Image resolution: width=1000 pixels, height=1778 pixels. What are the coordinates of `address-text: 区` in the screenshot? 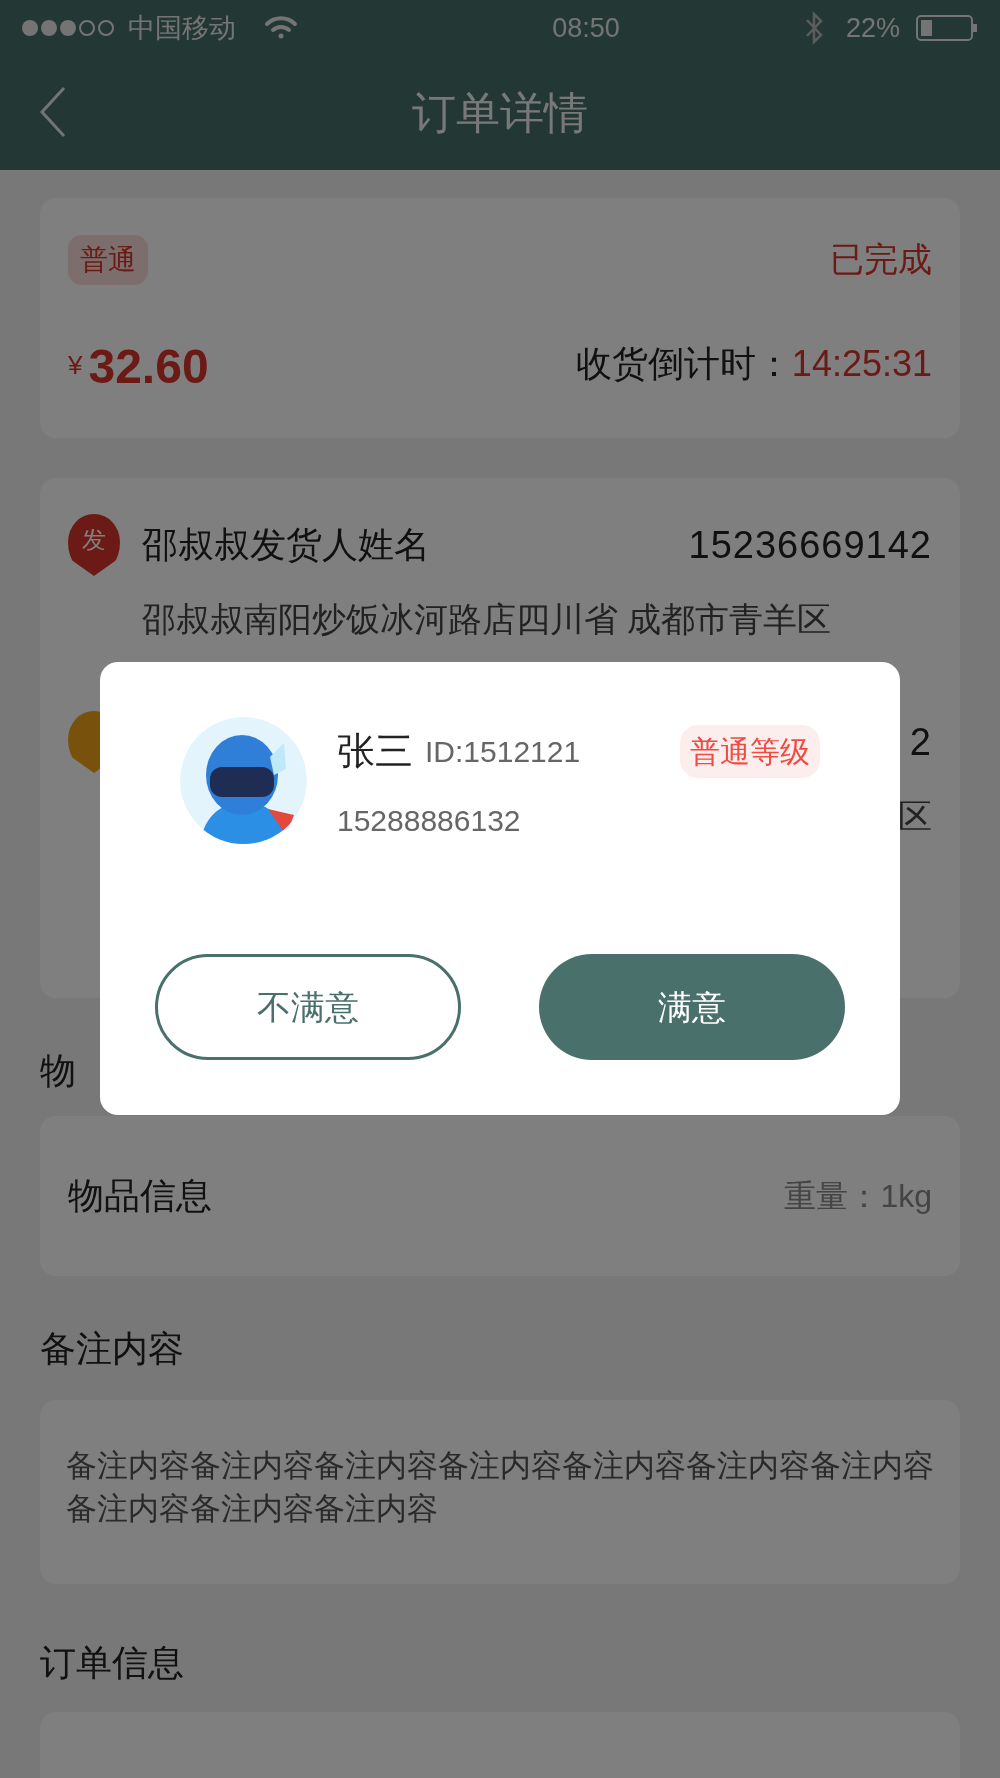 It's located at (915, 816).